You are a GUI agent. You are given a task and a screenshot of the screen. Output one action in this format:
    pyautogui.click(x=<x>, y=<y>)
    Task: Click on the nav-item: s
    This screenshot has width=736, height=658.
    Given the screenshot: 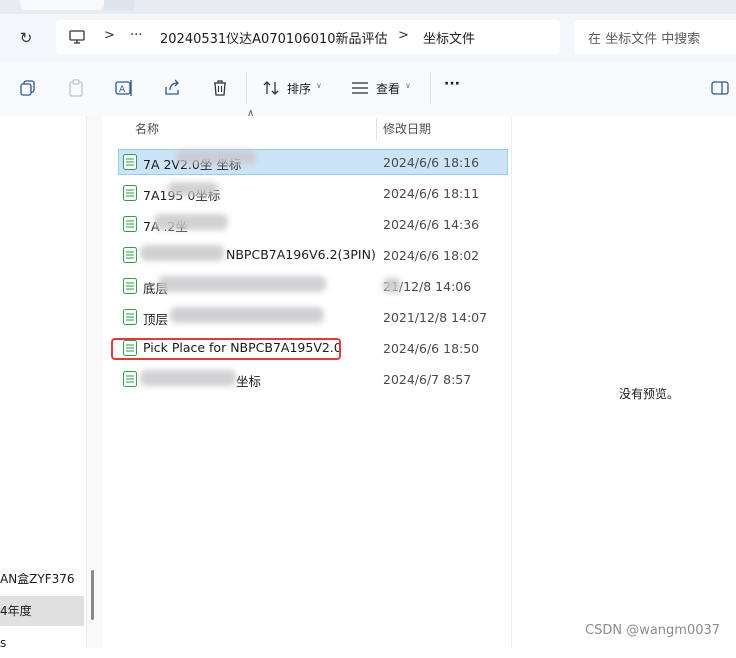 What is the action you would take?
    pyautogui.click(x=42, y=643)
    